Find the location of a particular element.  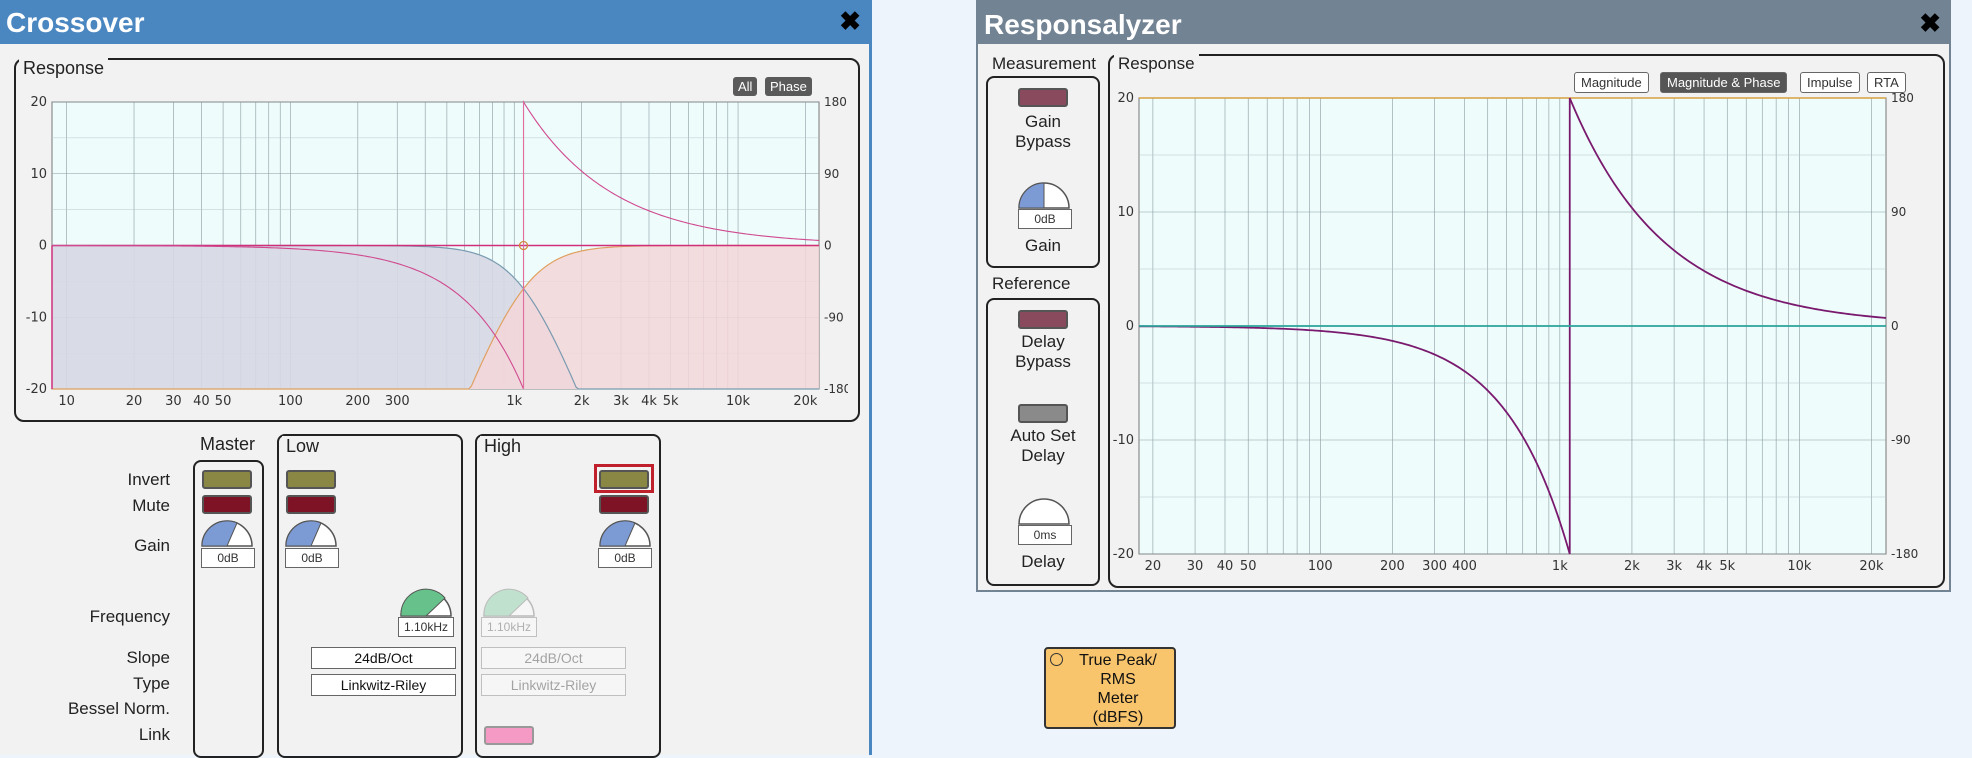

high-type-select: Linkwitz-Riley is located at coordinates (553, 685).